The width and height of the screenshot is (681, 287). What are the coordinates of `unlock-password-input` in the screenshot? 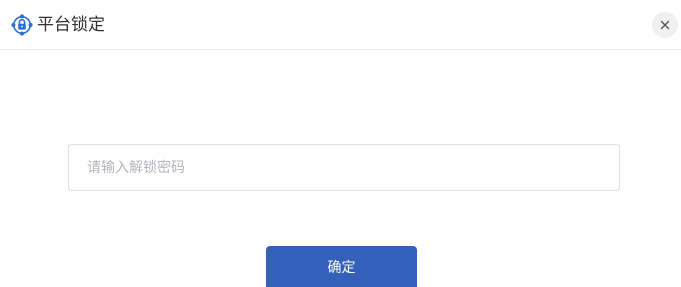 It's located at (344, 167).